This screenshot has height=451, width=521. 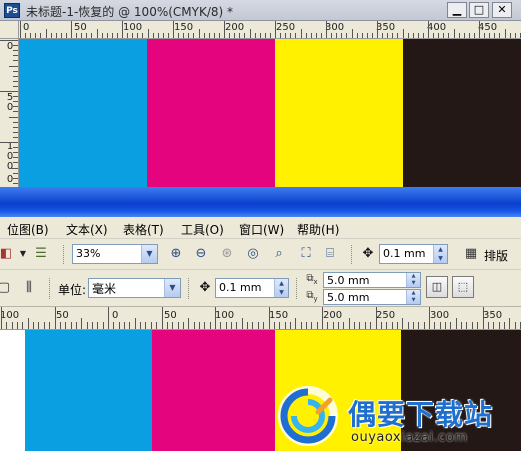 I want to click on duplicate-y-field: 5.0 mm ▲ ▼, so click(x=372, y=297).